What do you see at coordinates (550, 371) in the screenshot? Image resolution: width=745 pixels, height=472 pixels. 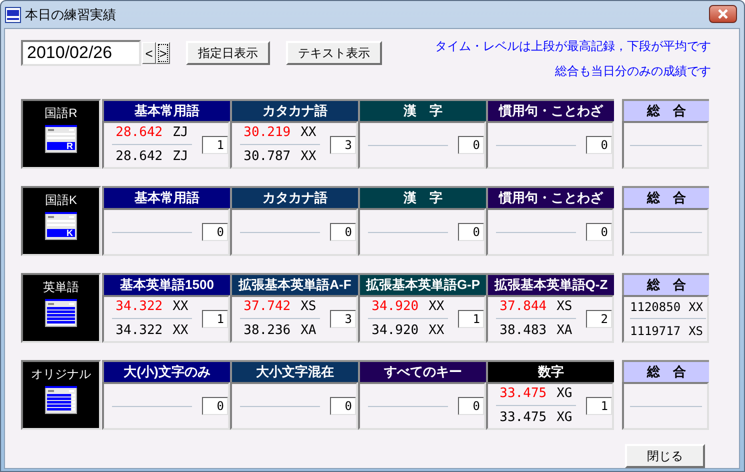 I see `column-header: 数字` at bounding box center [550, 371].